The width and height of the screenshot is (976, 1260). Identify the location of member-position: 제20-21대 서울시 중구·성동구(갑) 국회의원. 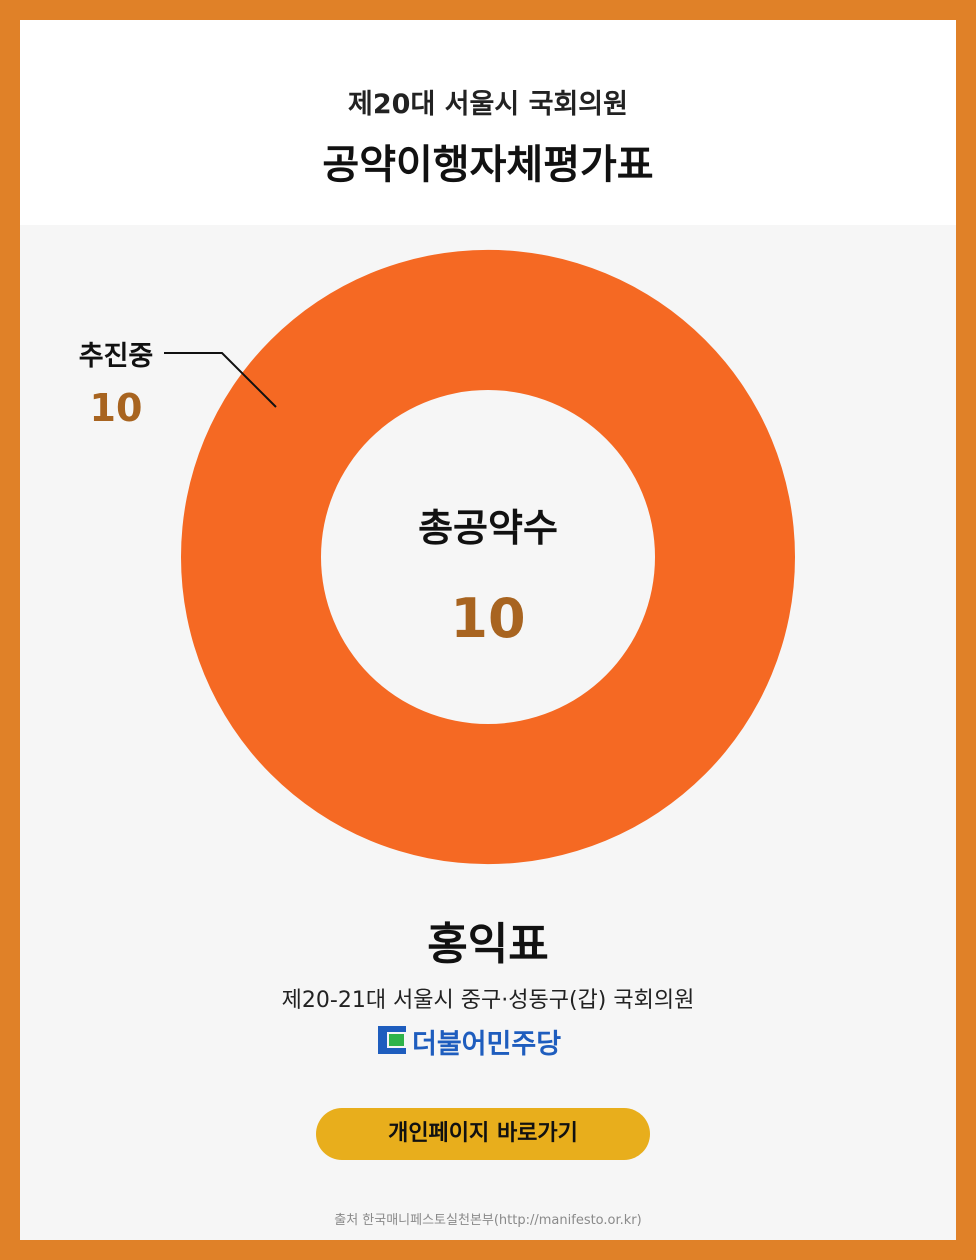
(488, 1000).